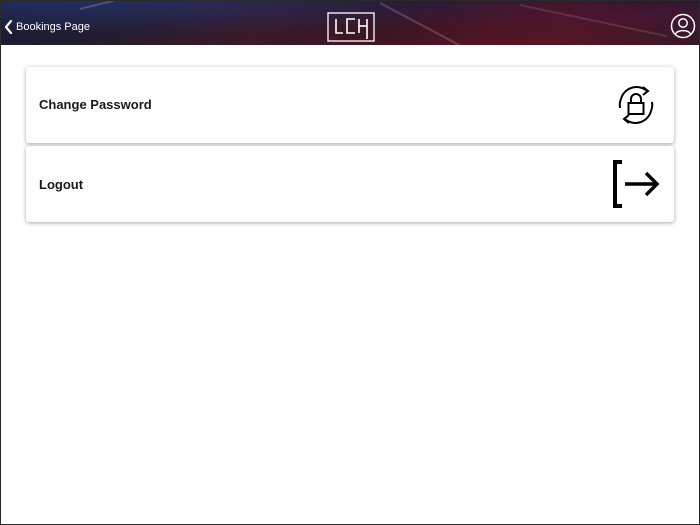 Image resolution: width=700 pixels, height=525 pixels. What do you see at coordinates (683, 26) in the screenshot?
I see `user-circle-icon` at bounding box center [683, 26].